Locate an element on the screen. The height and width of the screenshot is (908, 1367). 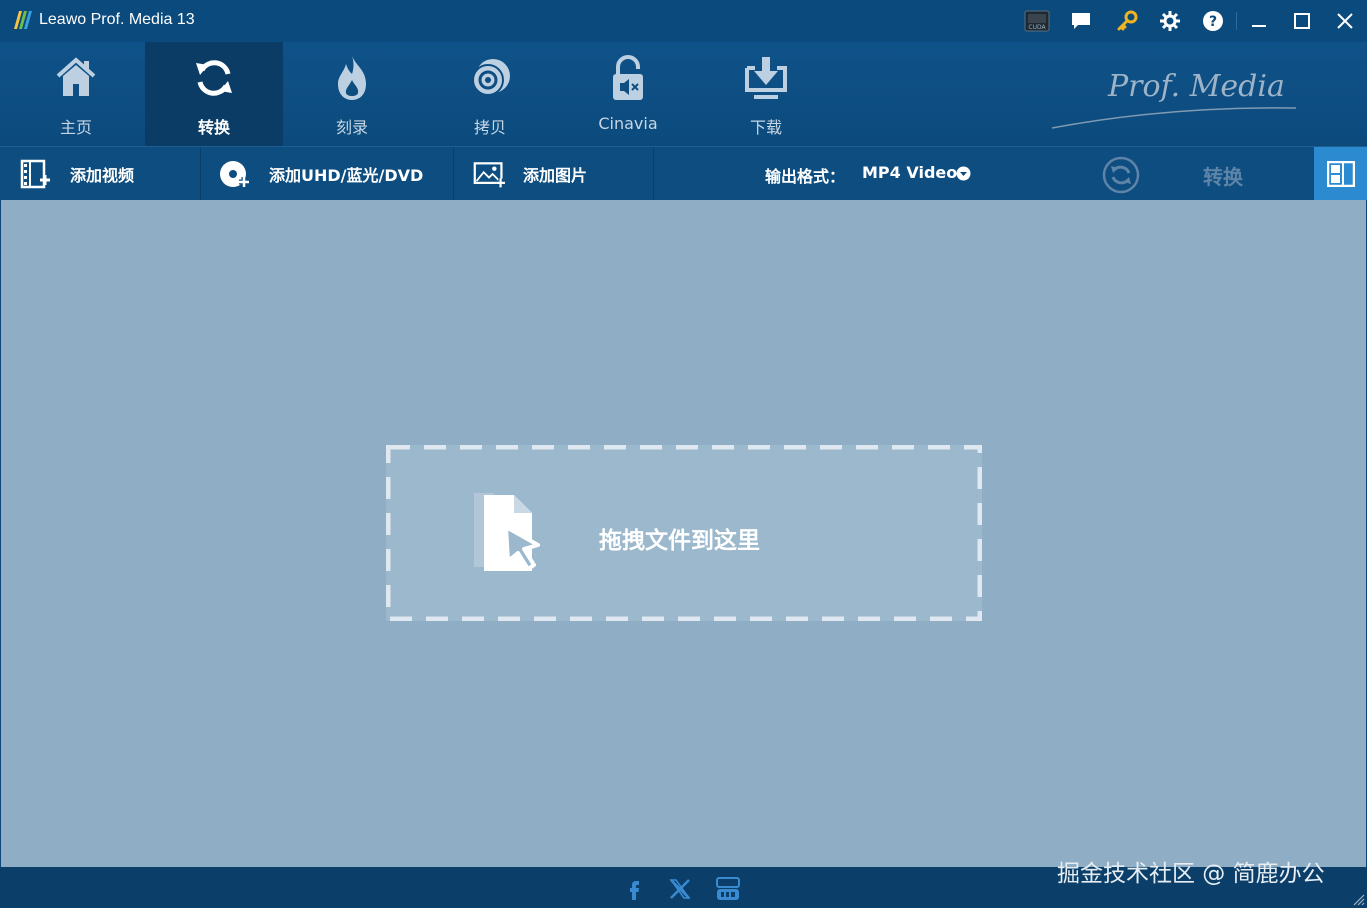
close-icon is located at coordinates (1345, 21).